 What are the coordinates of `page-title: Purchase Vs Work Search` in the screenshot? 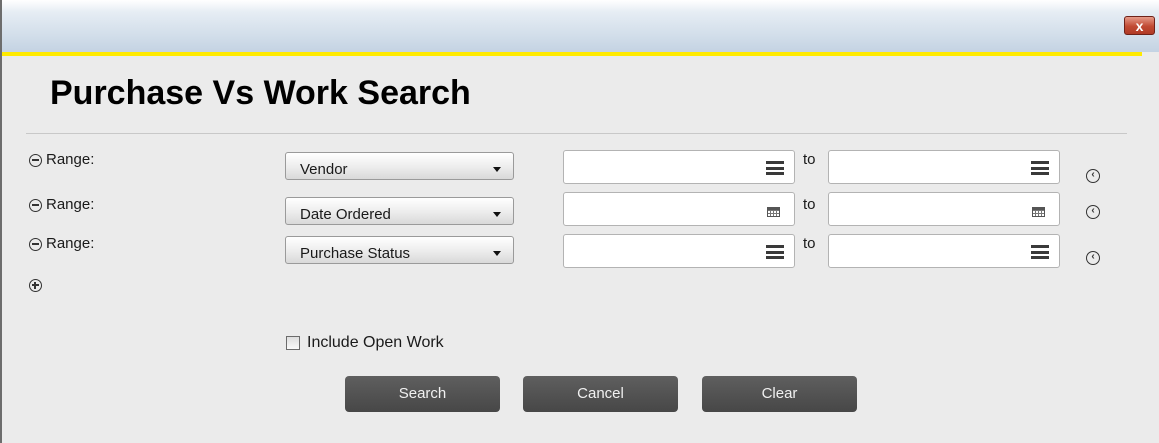 It's located at (260, 93).